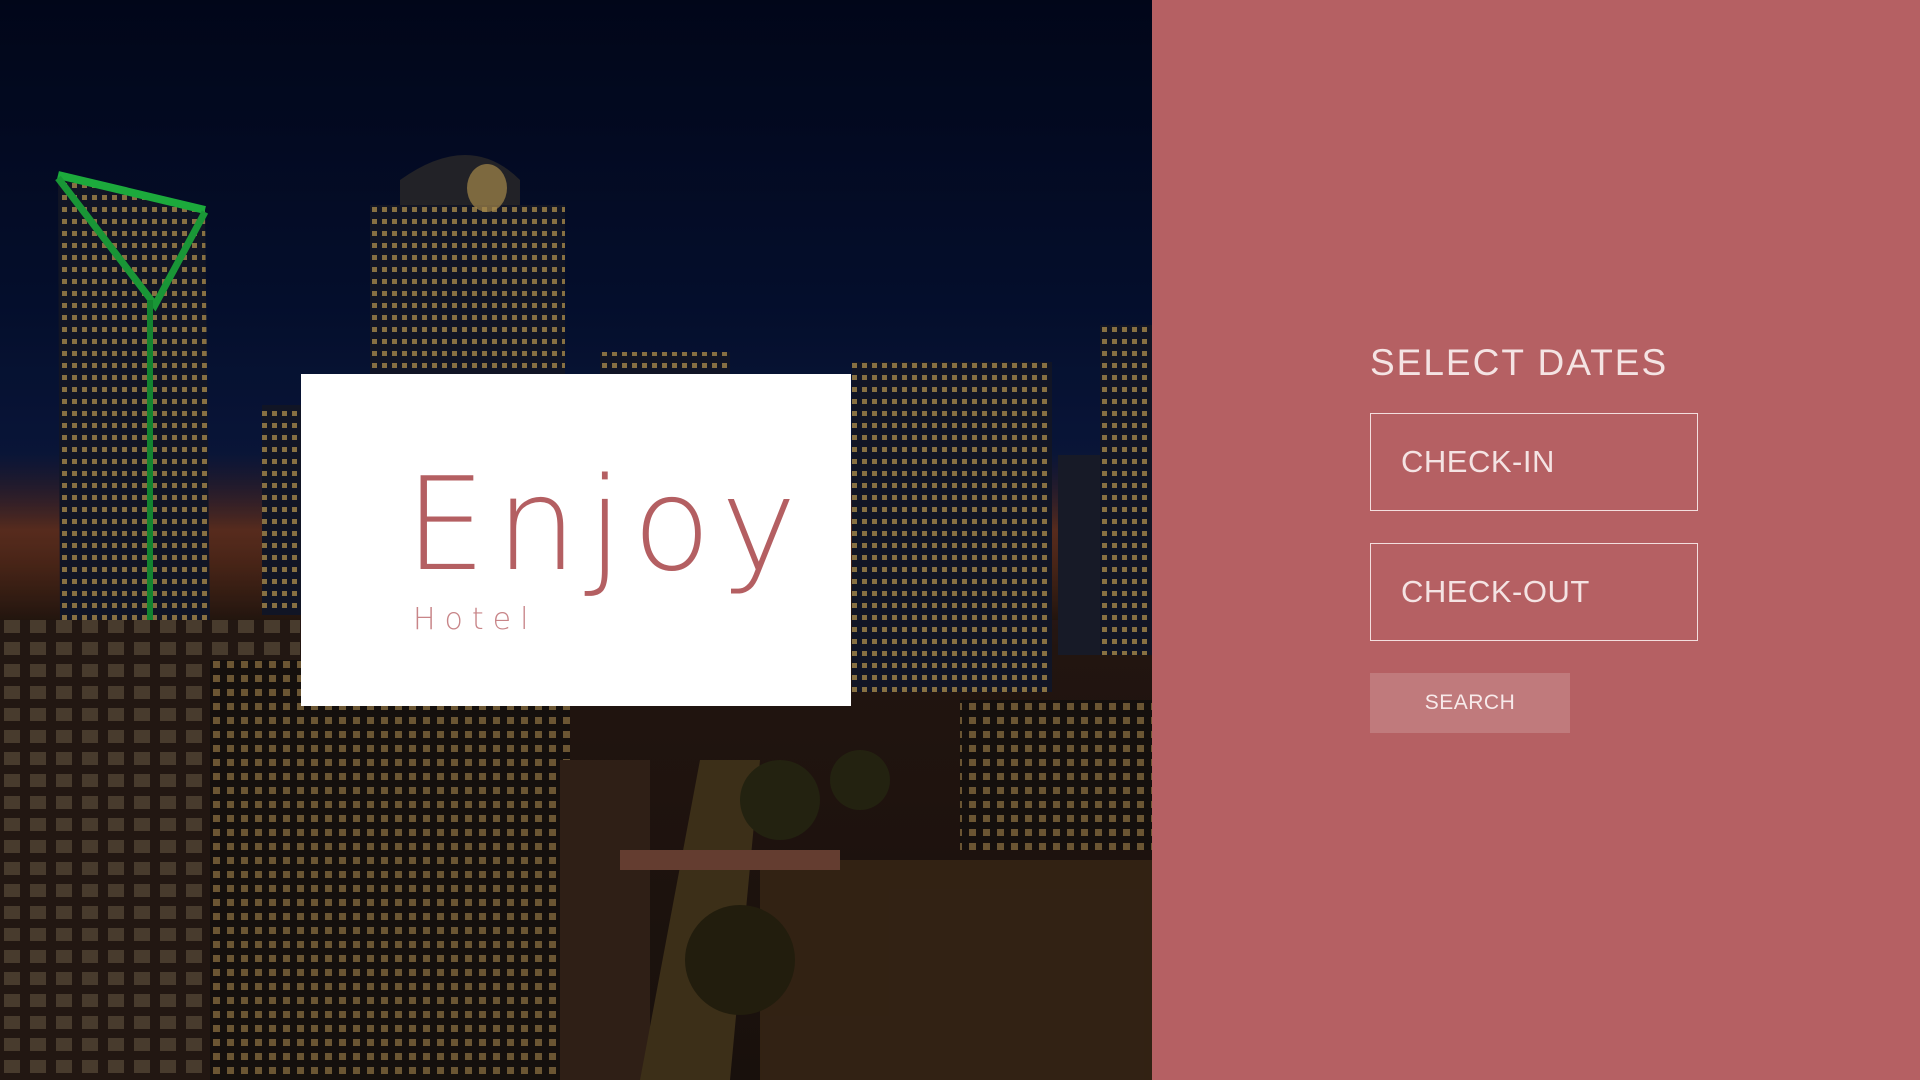 The height and width of the screenshot is (1080, 1920). What do you see at coordinates (1519, 362) in the screenshot?
I see `select-dates-heading: SELECT DATES` at bounding box center [1519, 362].